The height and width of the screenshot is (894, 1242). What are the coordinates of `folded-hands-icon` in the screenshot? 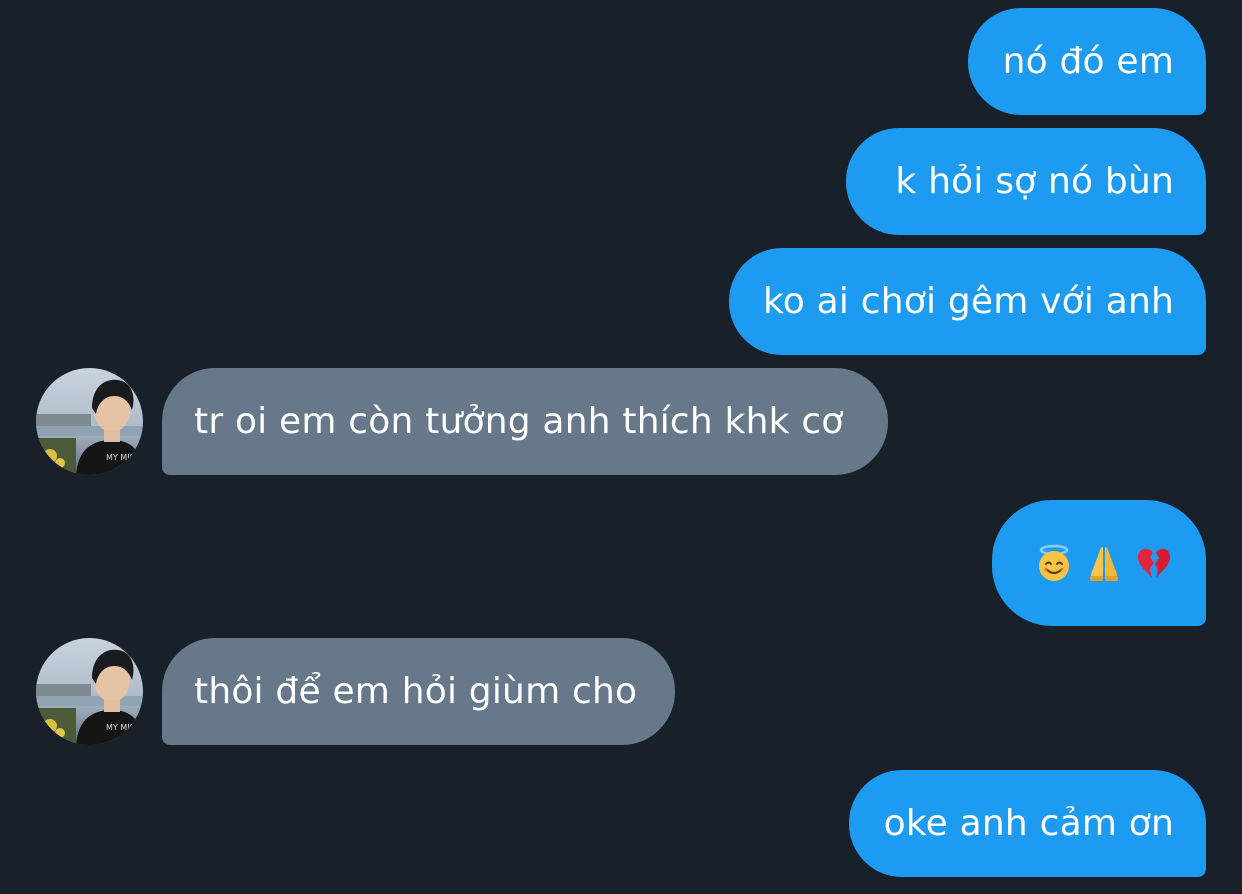 It's located at (1104, 564).